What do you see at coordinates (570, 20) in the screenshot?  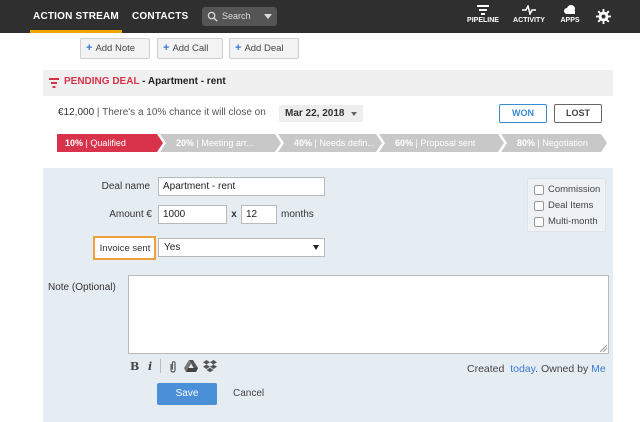 I see `nav-label: APPS` at bounding box center [570, 20].